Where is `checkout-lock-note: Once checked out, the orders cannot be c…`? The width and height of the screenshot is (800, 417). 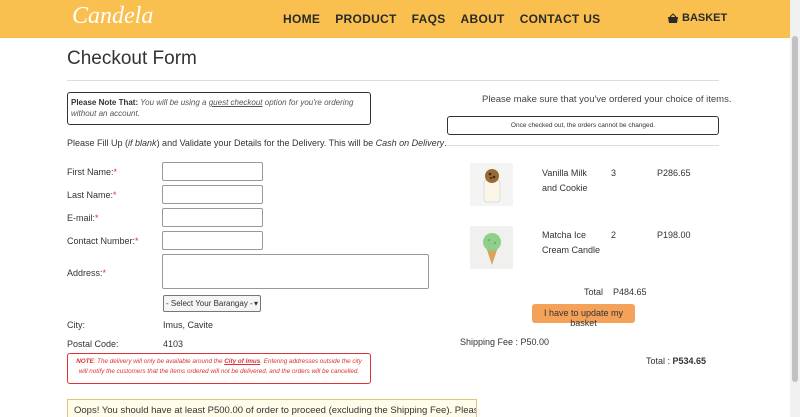
checkout-lock-note: Once checked out, the orders cannot be c… is located at coordinates (583, 125).